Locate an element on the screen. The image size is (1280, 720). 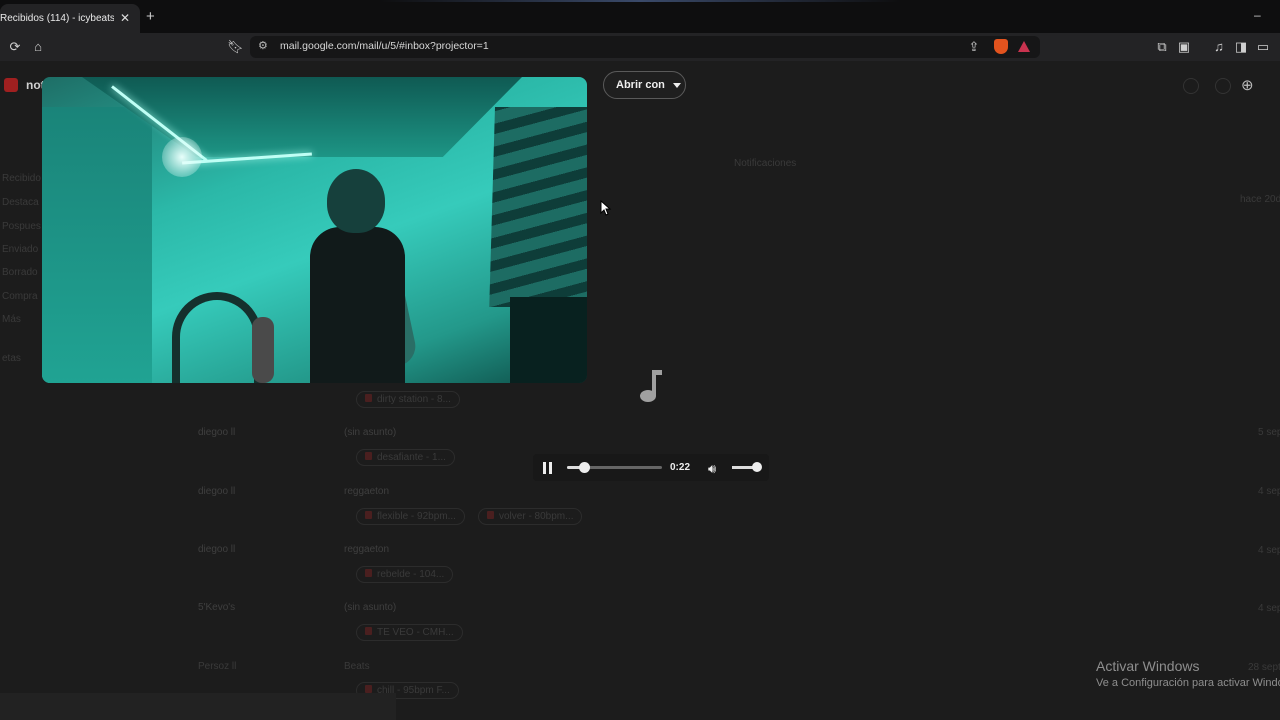
windows-activation-title: Activar Windows is located at coordinates (1148, 666).